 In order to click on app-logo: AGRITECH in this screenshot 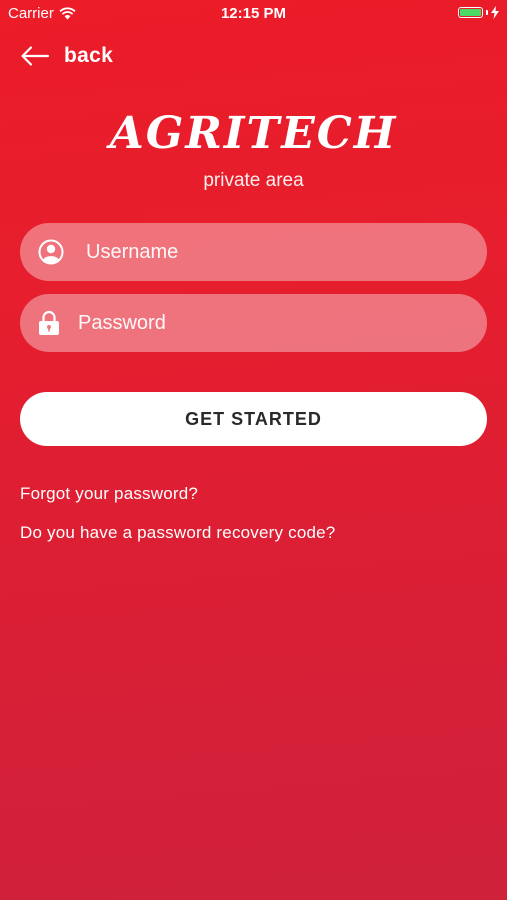, I will do `click(253, 133)`.